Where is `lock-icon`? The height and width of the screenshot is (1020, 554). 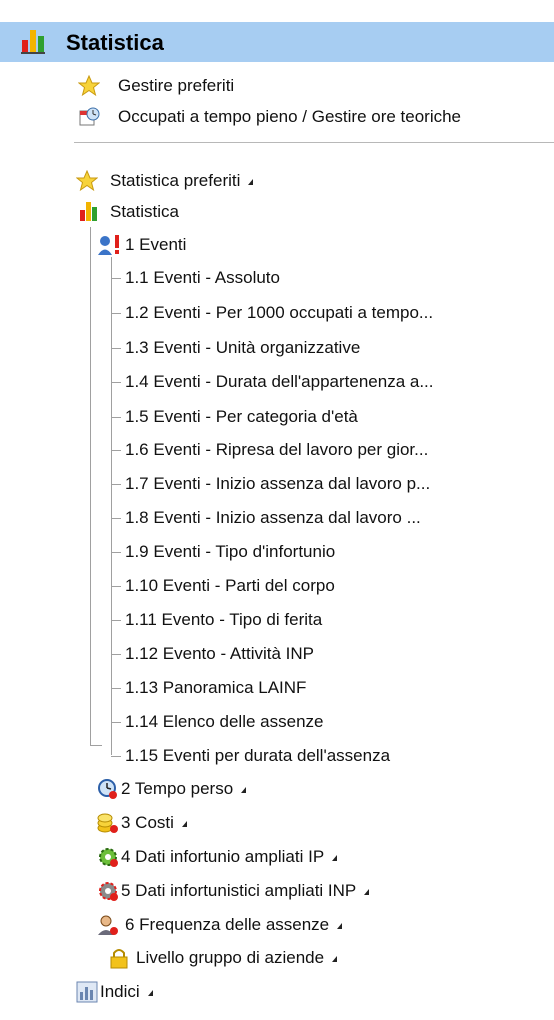
lock-icon is located at coordinates (119, 959).